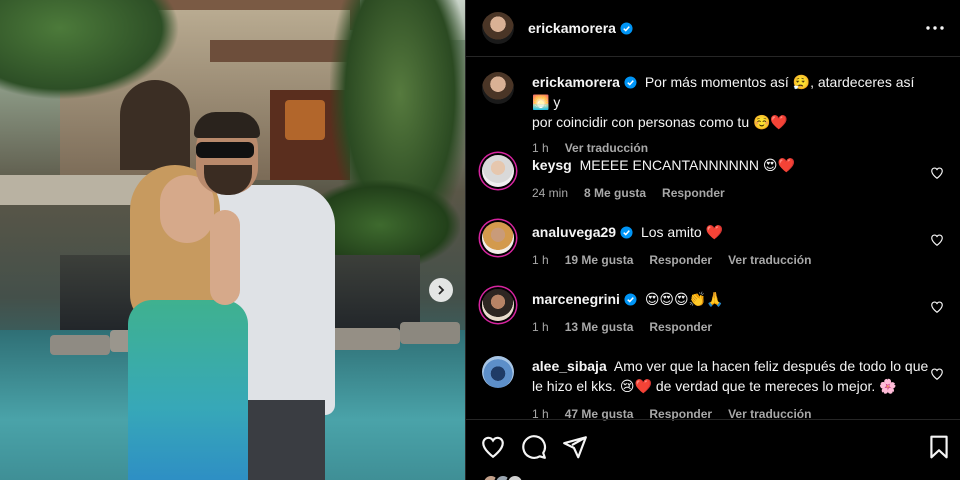 The height and width of the screenshot is (480, 960). What do you see at coordinates (684, 299) in the screenshot?
I see `comment-content: 😍😍😍👏🙏` at bounding box center [684, 299].